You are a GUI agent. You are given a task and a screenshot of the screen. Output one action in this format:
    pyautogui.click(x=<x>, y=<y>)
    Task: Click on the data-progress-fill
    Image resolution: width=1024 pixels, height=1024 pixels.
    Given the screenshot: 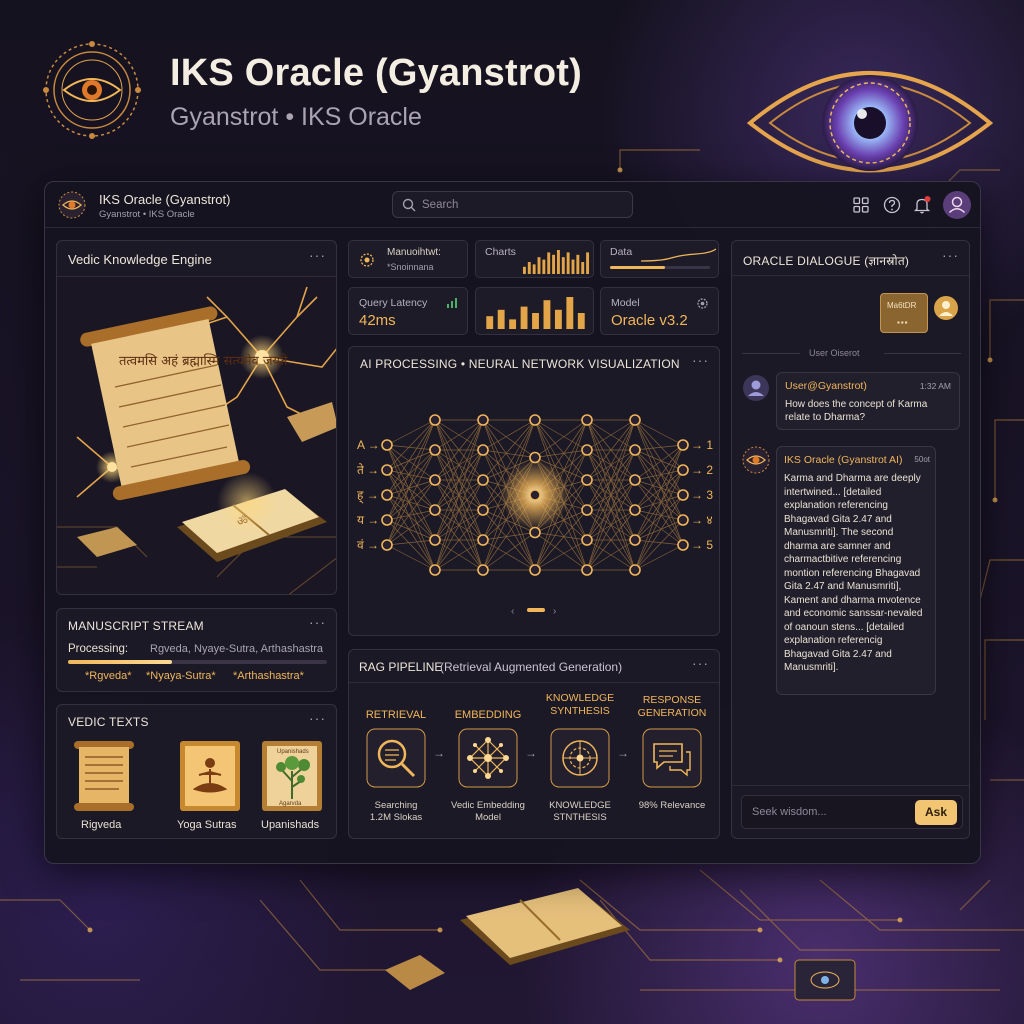 What is the action you would take?
    pyautogui.click(x=637, y=267)
    